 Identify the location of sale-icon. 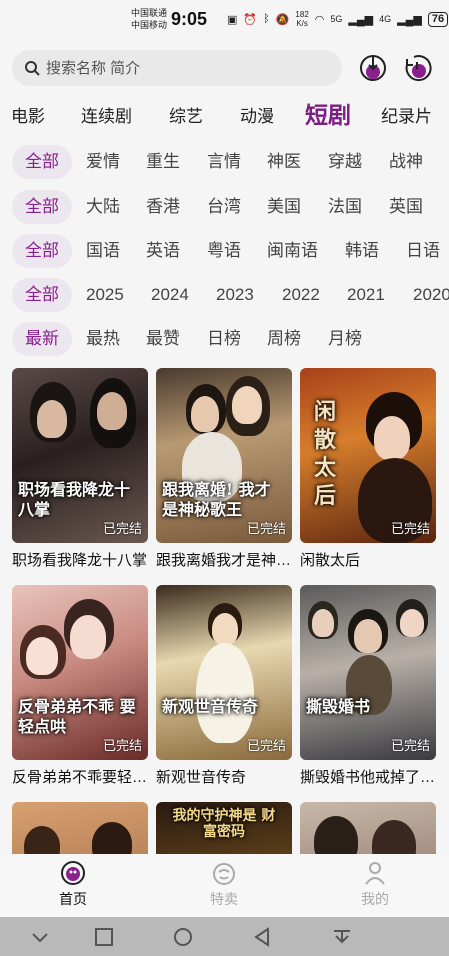
(224, 874).